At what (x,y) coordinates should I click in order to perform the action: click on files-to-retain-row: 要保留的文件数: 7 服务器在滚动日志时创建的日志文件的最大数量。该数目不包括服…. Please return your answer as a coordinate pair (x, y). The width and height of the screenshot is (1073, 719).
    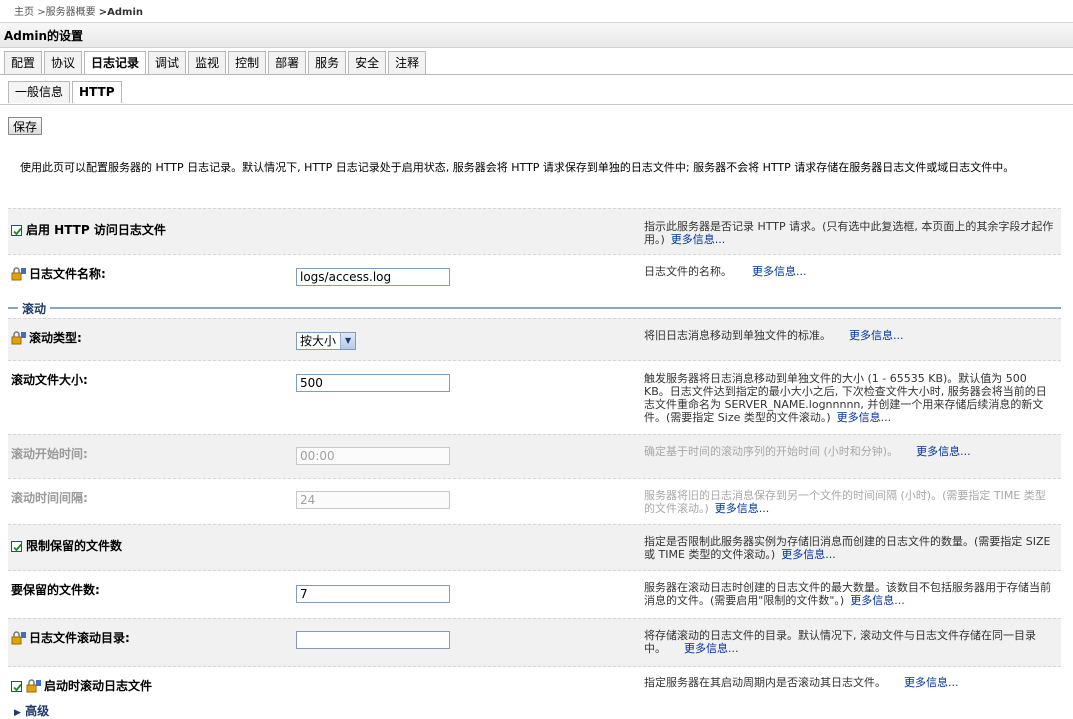
    Looking at the image, I should click on (534, 594).